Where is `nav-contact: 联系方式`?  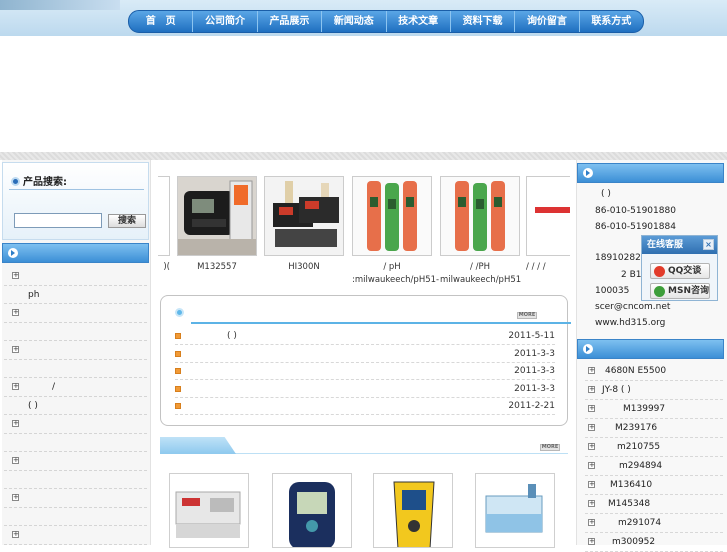
nav-contact: 联系方式 is located at coordinates (611, 21).